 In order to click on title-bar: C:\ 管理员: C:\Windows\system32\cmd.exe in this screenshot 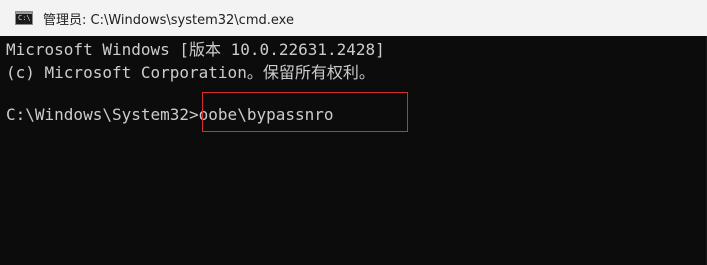, I will do `click(353, 18)`.